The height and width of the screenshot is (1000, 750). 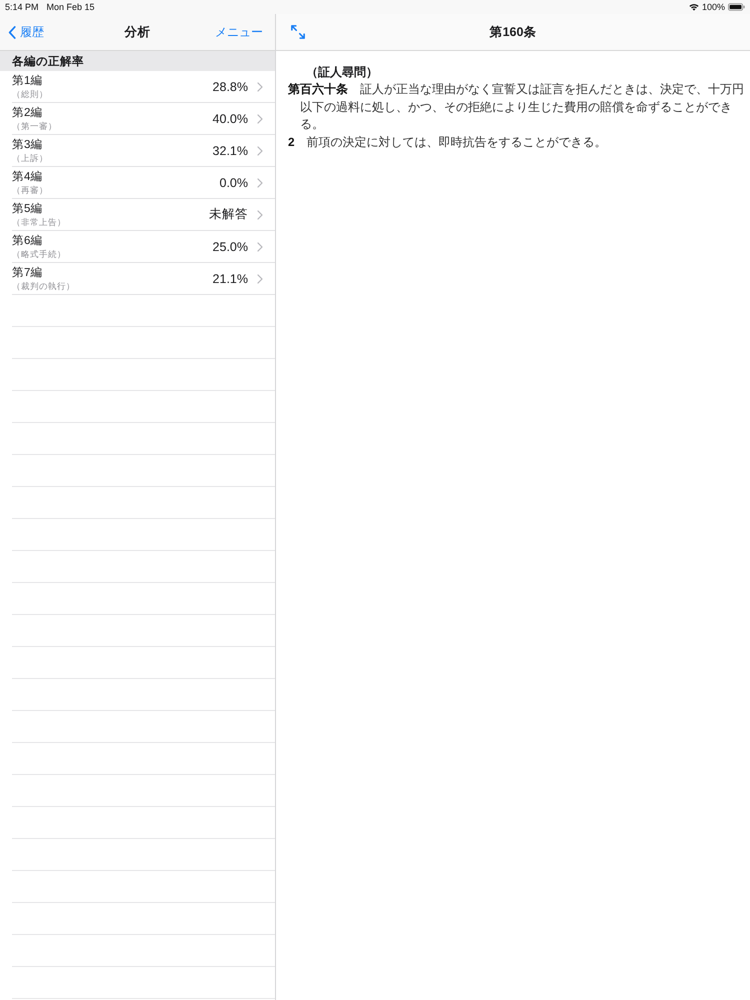 What do you see at coordinates (342, 72) in the screenshot?
I see `article-heading: （証人尋問）` at bounding box center [342, 72].